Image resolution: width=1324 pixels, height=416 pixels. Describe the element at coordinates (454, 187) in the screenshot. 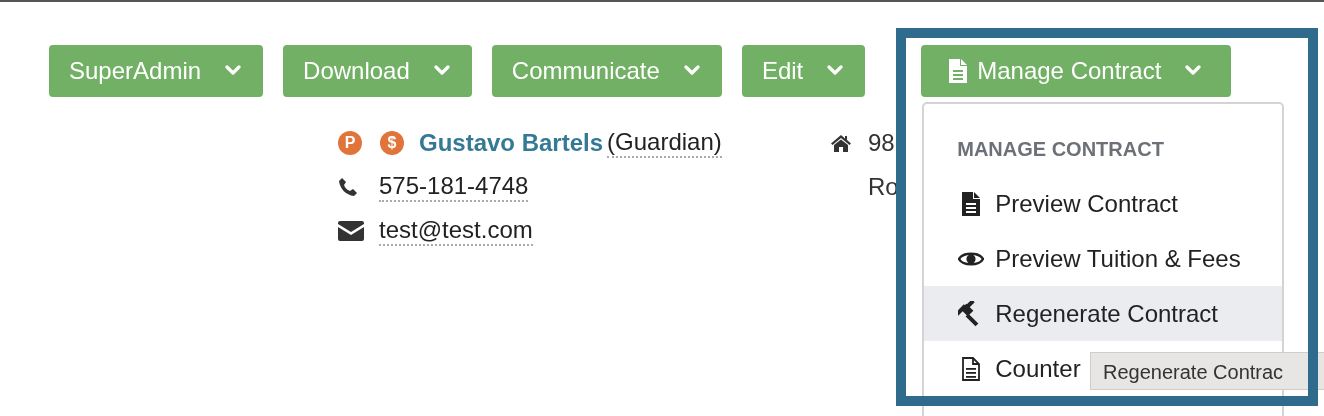

I see `phone-number: 575-181-4748` at that location.